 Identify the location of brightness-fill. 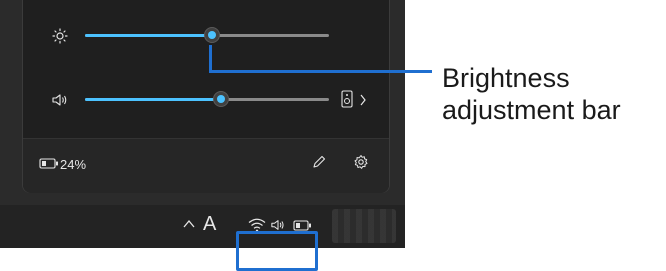
(148, 35).